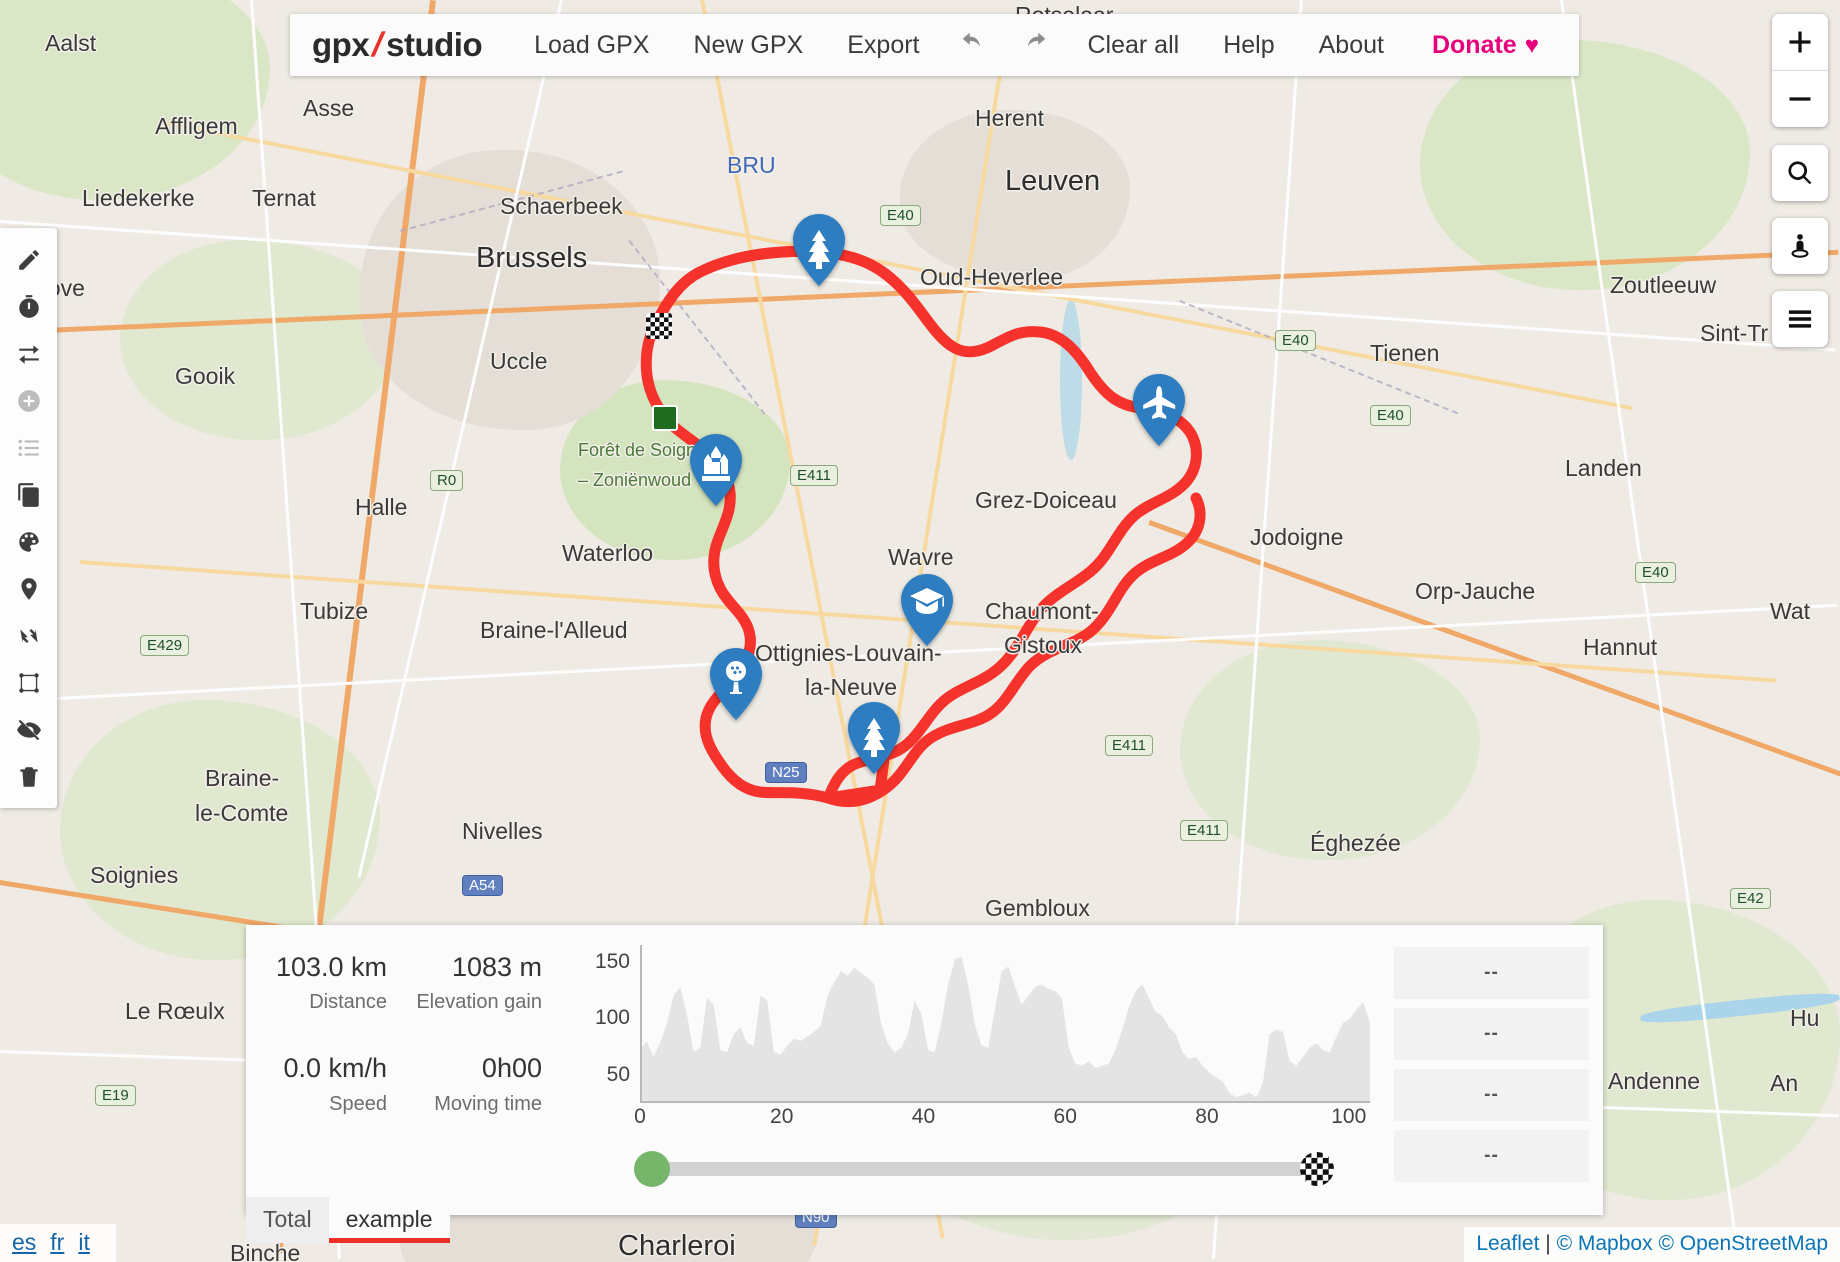  I want to click on map-place-label: le-Comte, so click(242, 813).